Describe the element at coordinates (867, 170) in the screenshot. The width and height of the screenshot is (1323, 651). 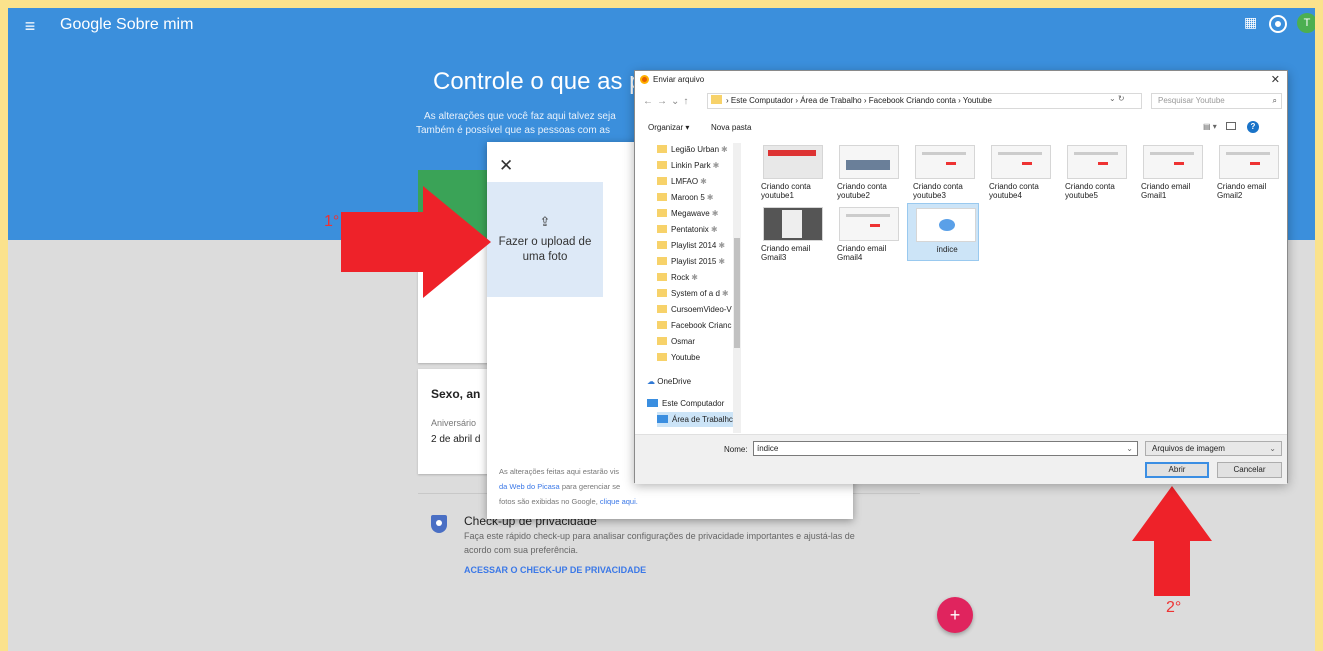
I see `file-item: Criando conta youtube2` at that location.